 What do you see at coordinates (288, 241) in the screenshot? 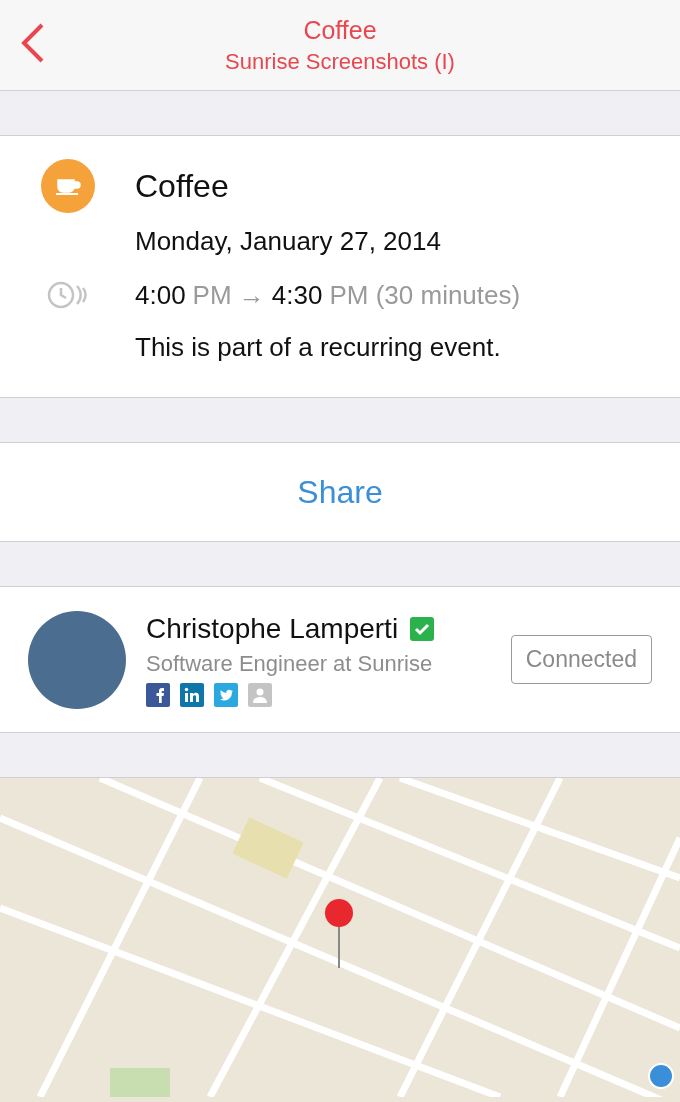
I see `event-date: Monday, January 27, 2014` at bounding box center [288, 241].